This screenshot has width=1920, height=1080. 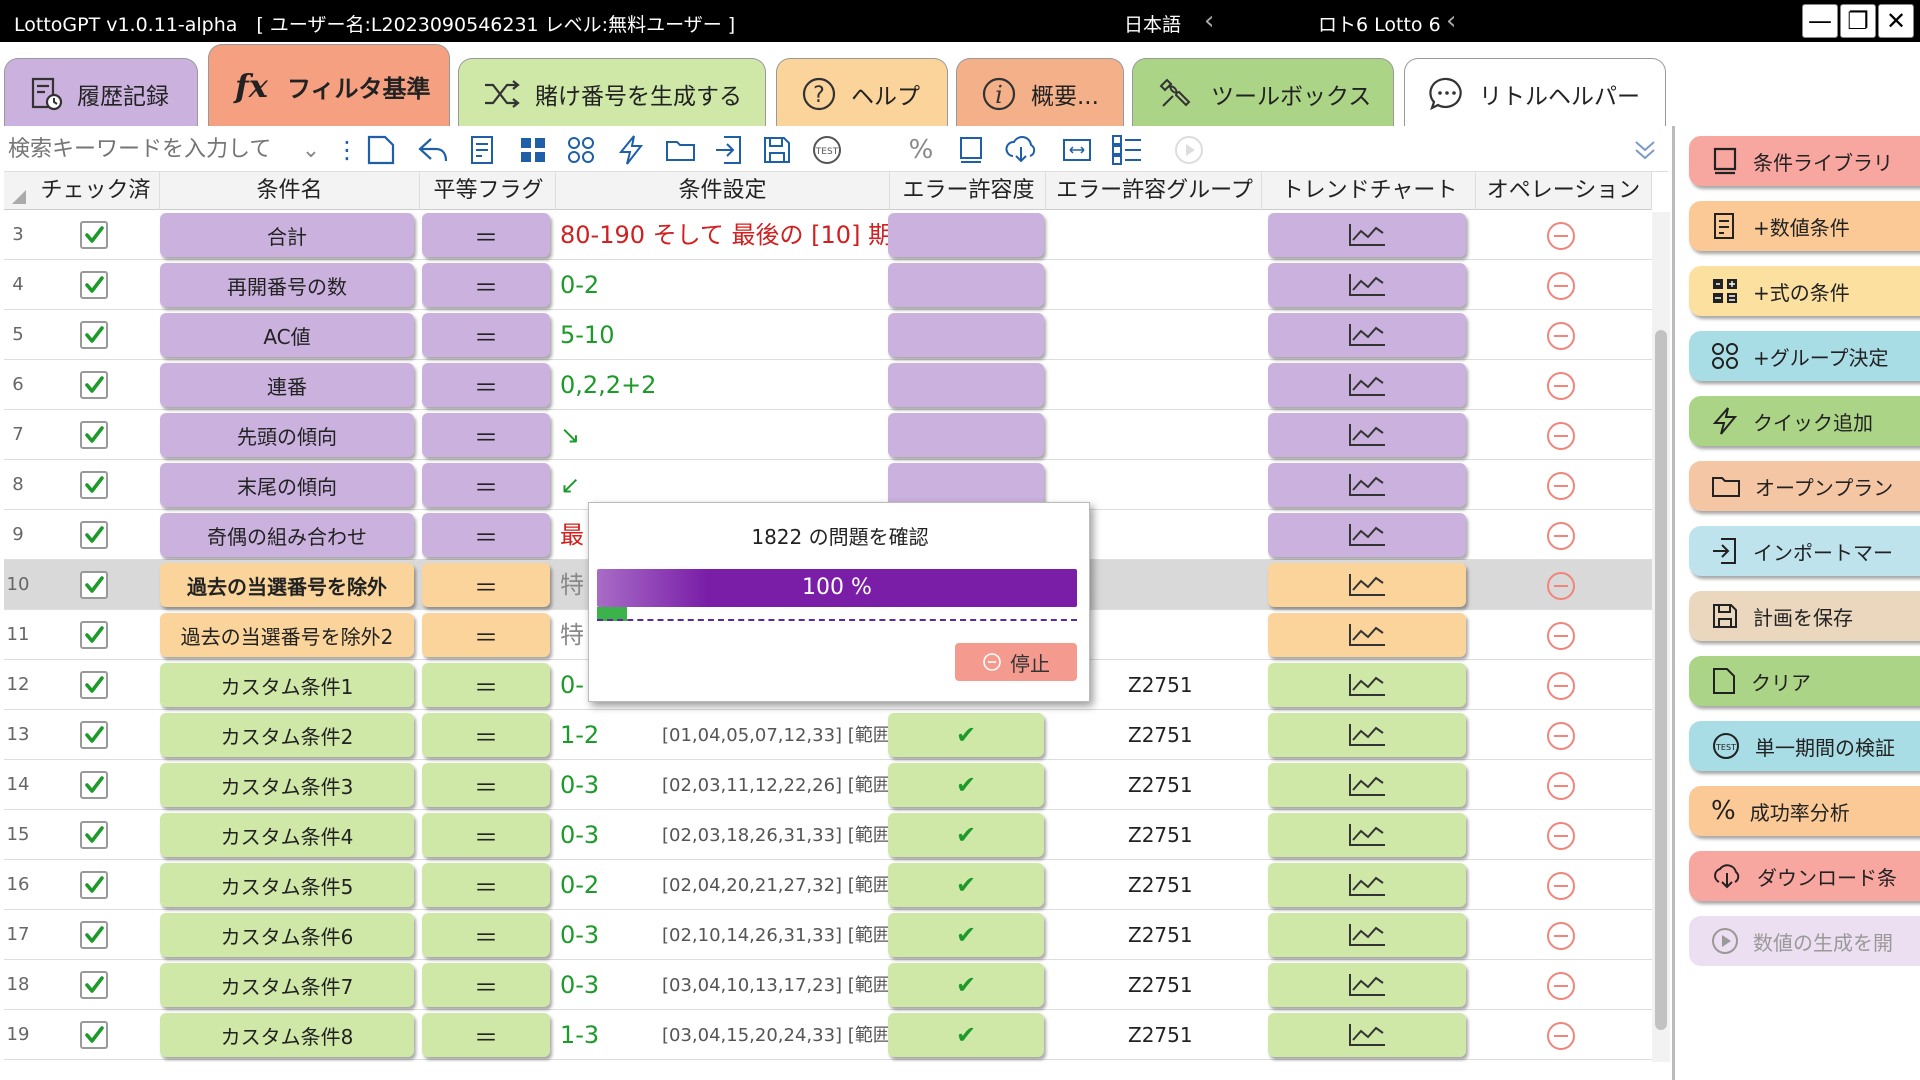 I want to click on condition-name-button: AC値, so click(x=287, y=335).